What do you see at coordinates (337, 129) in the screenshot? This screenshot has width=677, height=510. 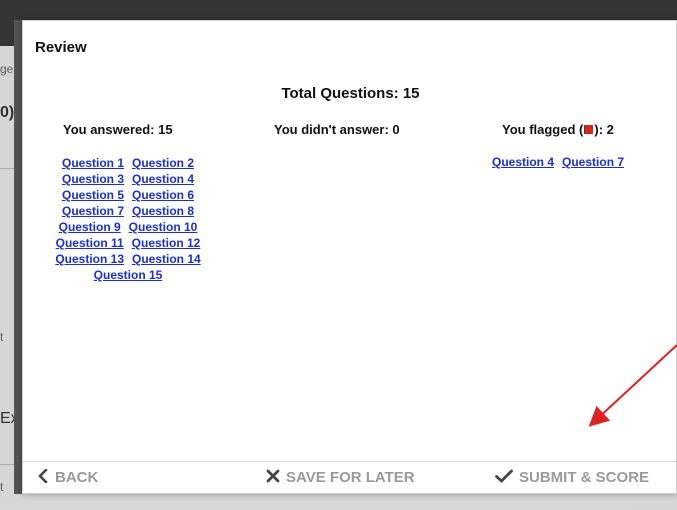 I see `unanswered-count: You didn't answer: 0` at bounding box center [337, 129].